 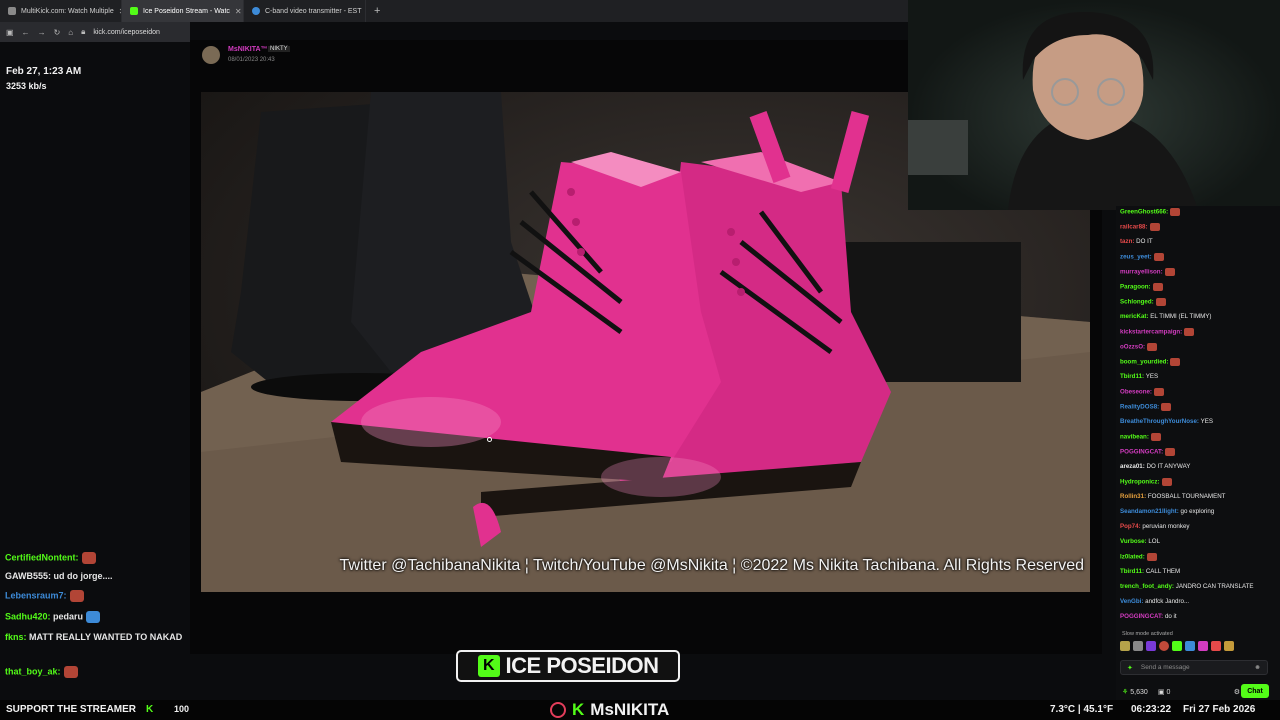 What do you see at coordinates (1132, 347) in the screenshot?
I see `chat-user: oOzzsO:` at bounding box center [1132, 347].